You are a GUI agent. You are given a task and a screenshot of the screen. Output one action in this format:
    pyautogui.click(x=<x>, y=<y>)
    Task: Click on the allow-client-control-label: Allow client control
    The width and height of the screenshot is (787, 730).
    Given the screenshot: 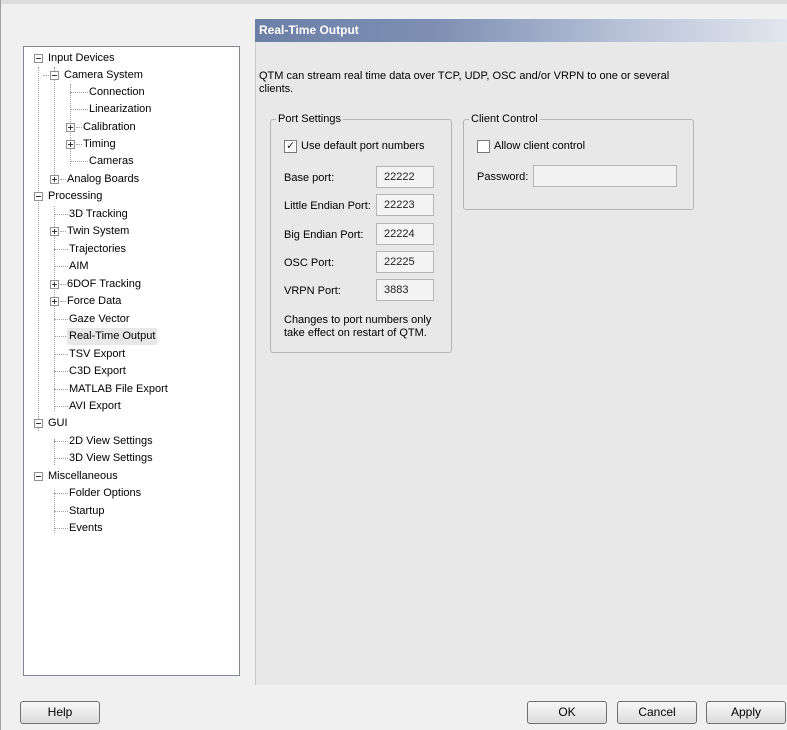 What is the action you would take?
    pyautogui.click(x=539, y=146)
    